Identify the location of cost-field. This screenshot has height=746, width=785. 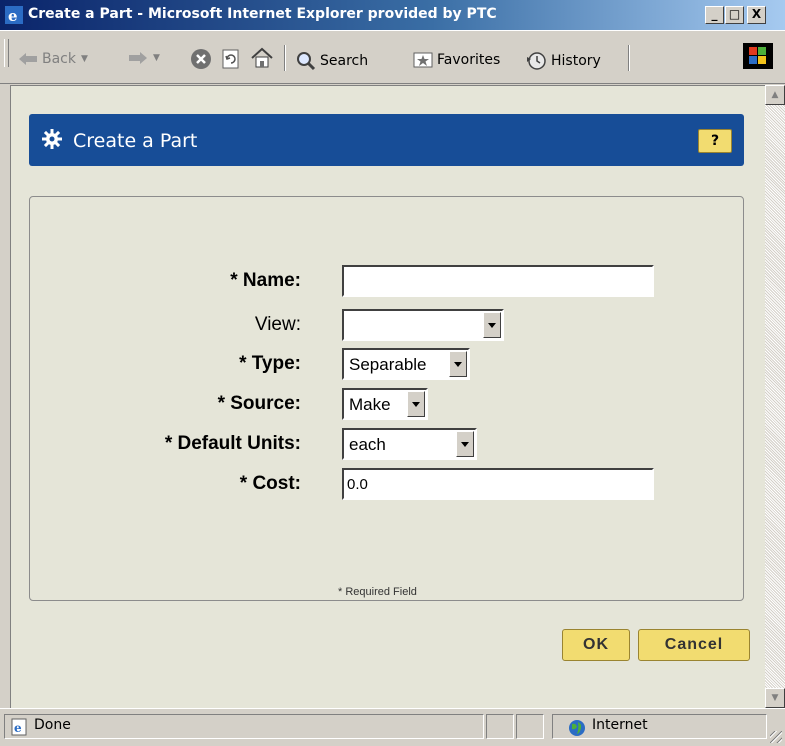
(498, 484).